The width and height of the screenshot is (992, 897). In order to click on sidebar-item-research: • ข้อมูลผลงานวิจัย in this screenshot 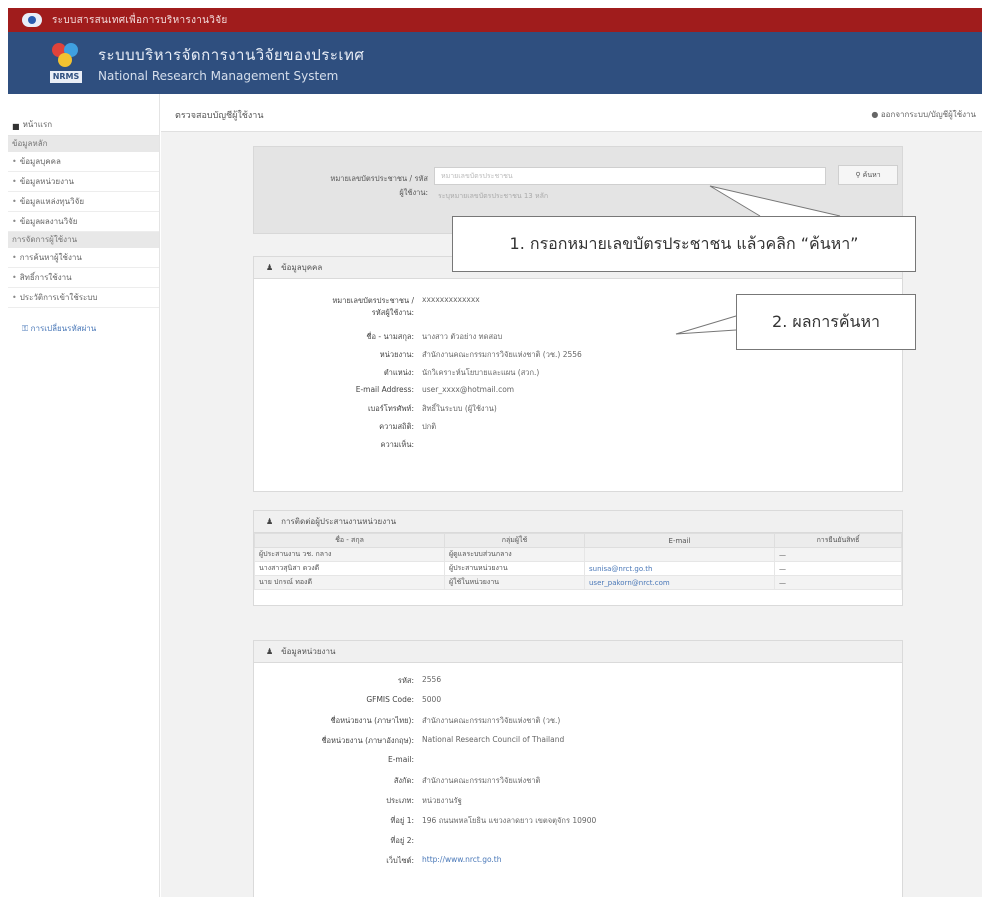, I will do `click(83, 222)`.